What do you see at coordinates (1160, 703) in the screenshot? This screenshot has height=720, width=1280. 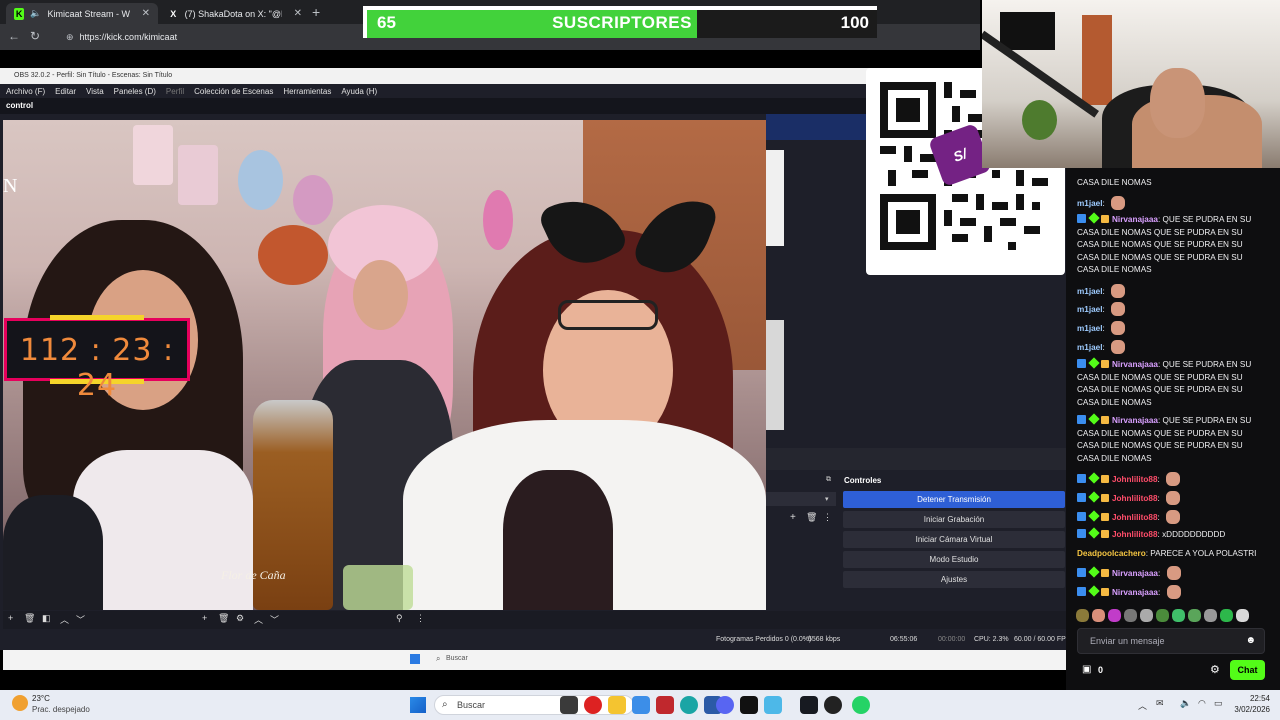 I see `notification-icon: ✉` at bounding box center [1160, 703].